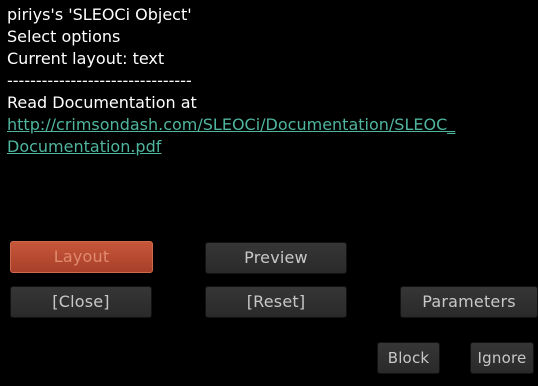 This screenshot has height=386, width=538. Describe the element at coordinates (408, 358) in the screenshot. I see `block-button: Block` at that location.